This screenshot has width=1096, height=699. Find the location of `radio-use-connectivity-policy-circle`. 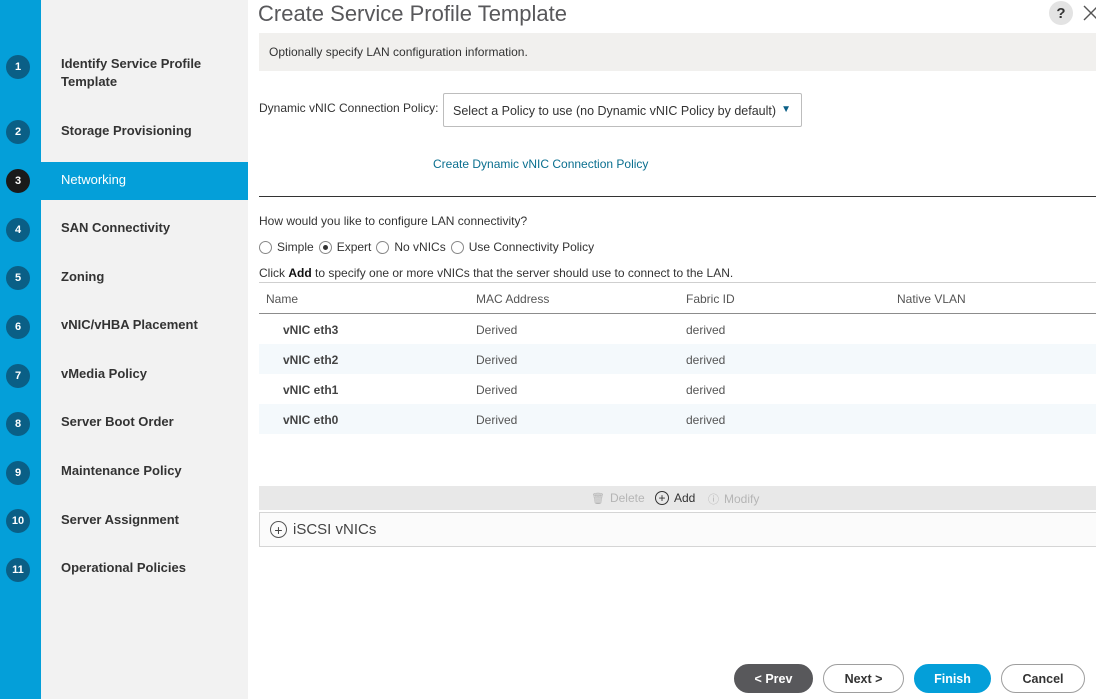

radio-use-connectivity-policy-circle is located at coordinates (457, 247).